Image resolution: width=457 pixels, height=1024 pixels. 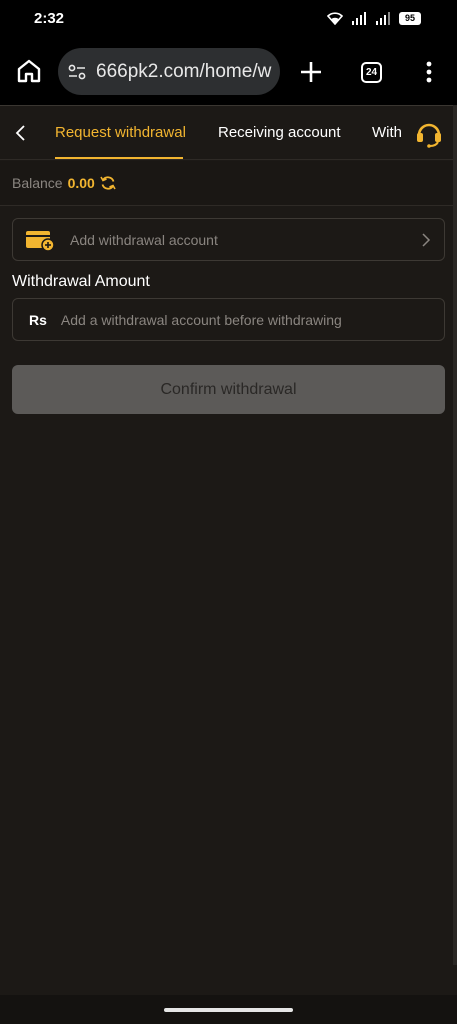 What do you see at coordinates (49, 18) in the screenshot?
I see `status-time: 2:32` at bounding box center [49, 18].